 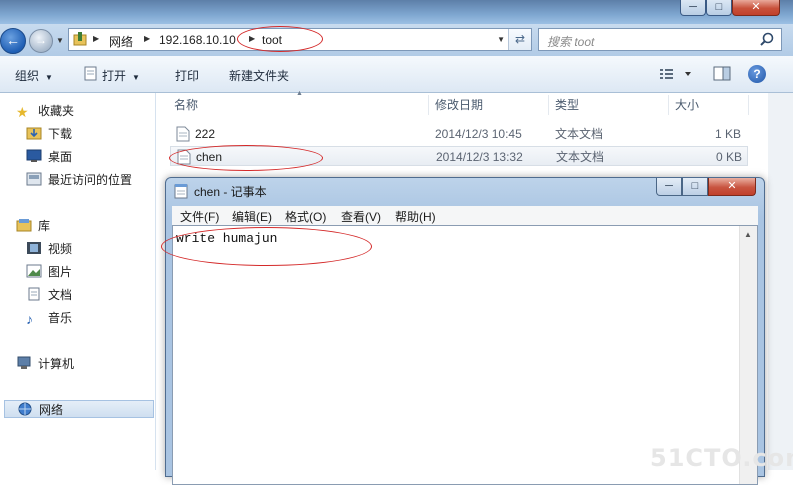 I want to click on music-note-icon: ♪, so click(x=29, y=319).